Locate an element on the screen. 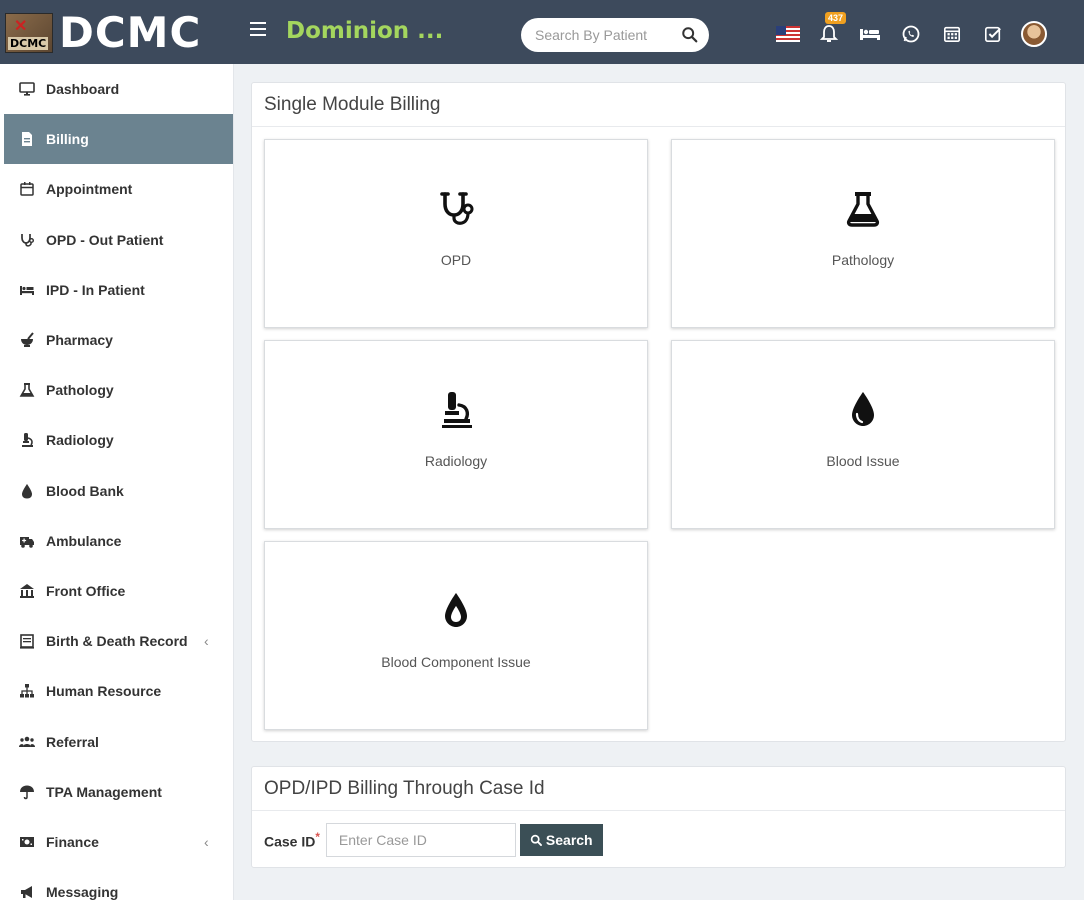  panel-title: OPD/IPD Billing Through Case Id is located at coordinates (658, 789).